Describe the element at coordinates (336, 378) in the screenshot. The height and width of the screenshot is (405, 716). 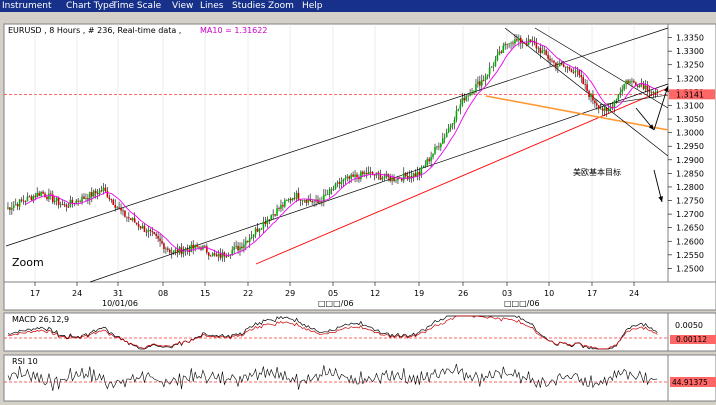
I see `rsi-panel` at that location.